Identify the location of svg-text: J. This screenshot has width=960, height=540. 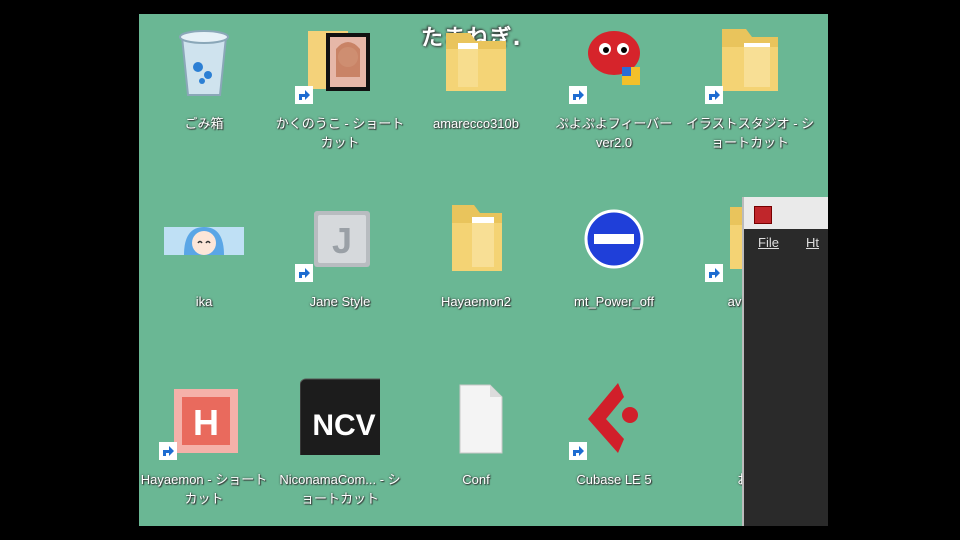
(342, 240).